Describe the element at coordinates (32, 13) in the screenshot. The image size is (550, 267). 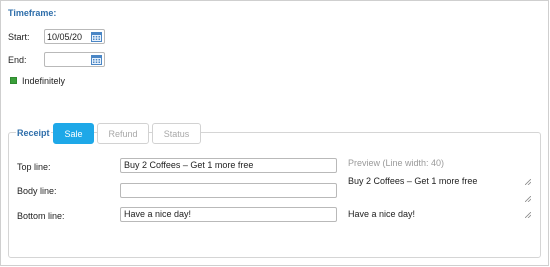
I see `timeframe-title: Timeframe:` at that location.